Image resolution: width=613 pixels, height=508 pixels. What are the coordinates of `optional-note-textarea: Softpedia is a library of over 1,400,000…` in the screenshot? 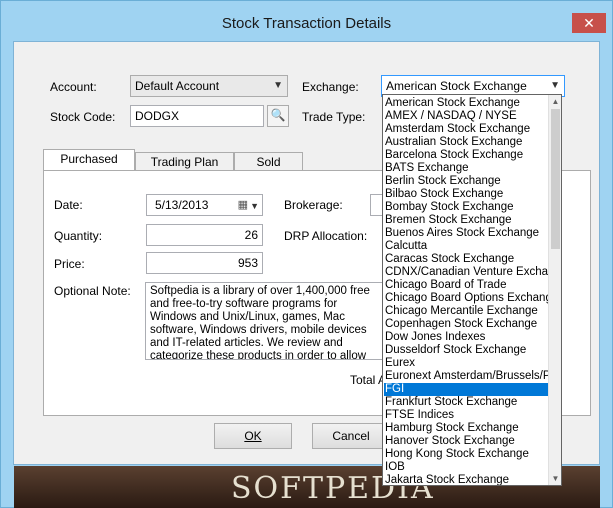 It's located at (265, 321).